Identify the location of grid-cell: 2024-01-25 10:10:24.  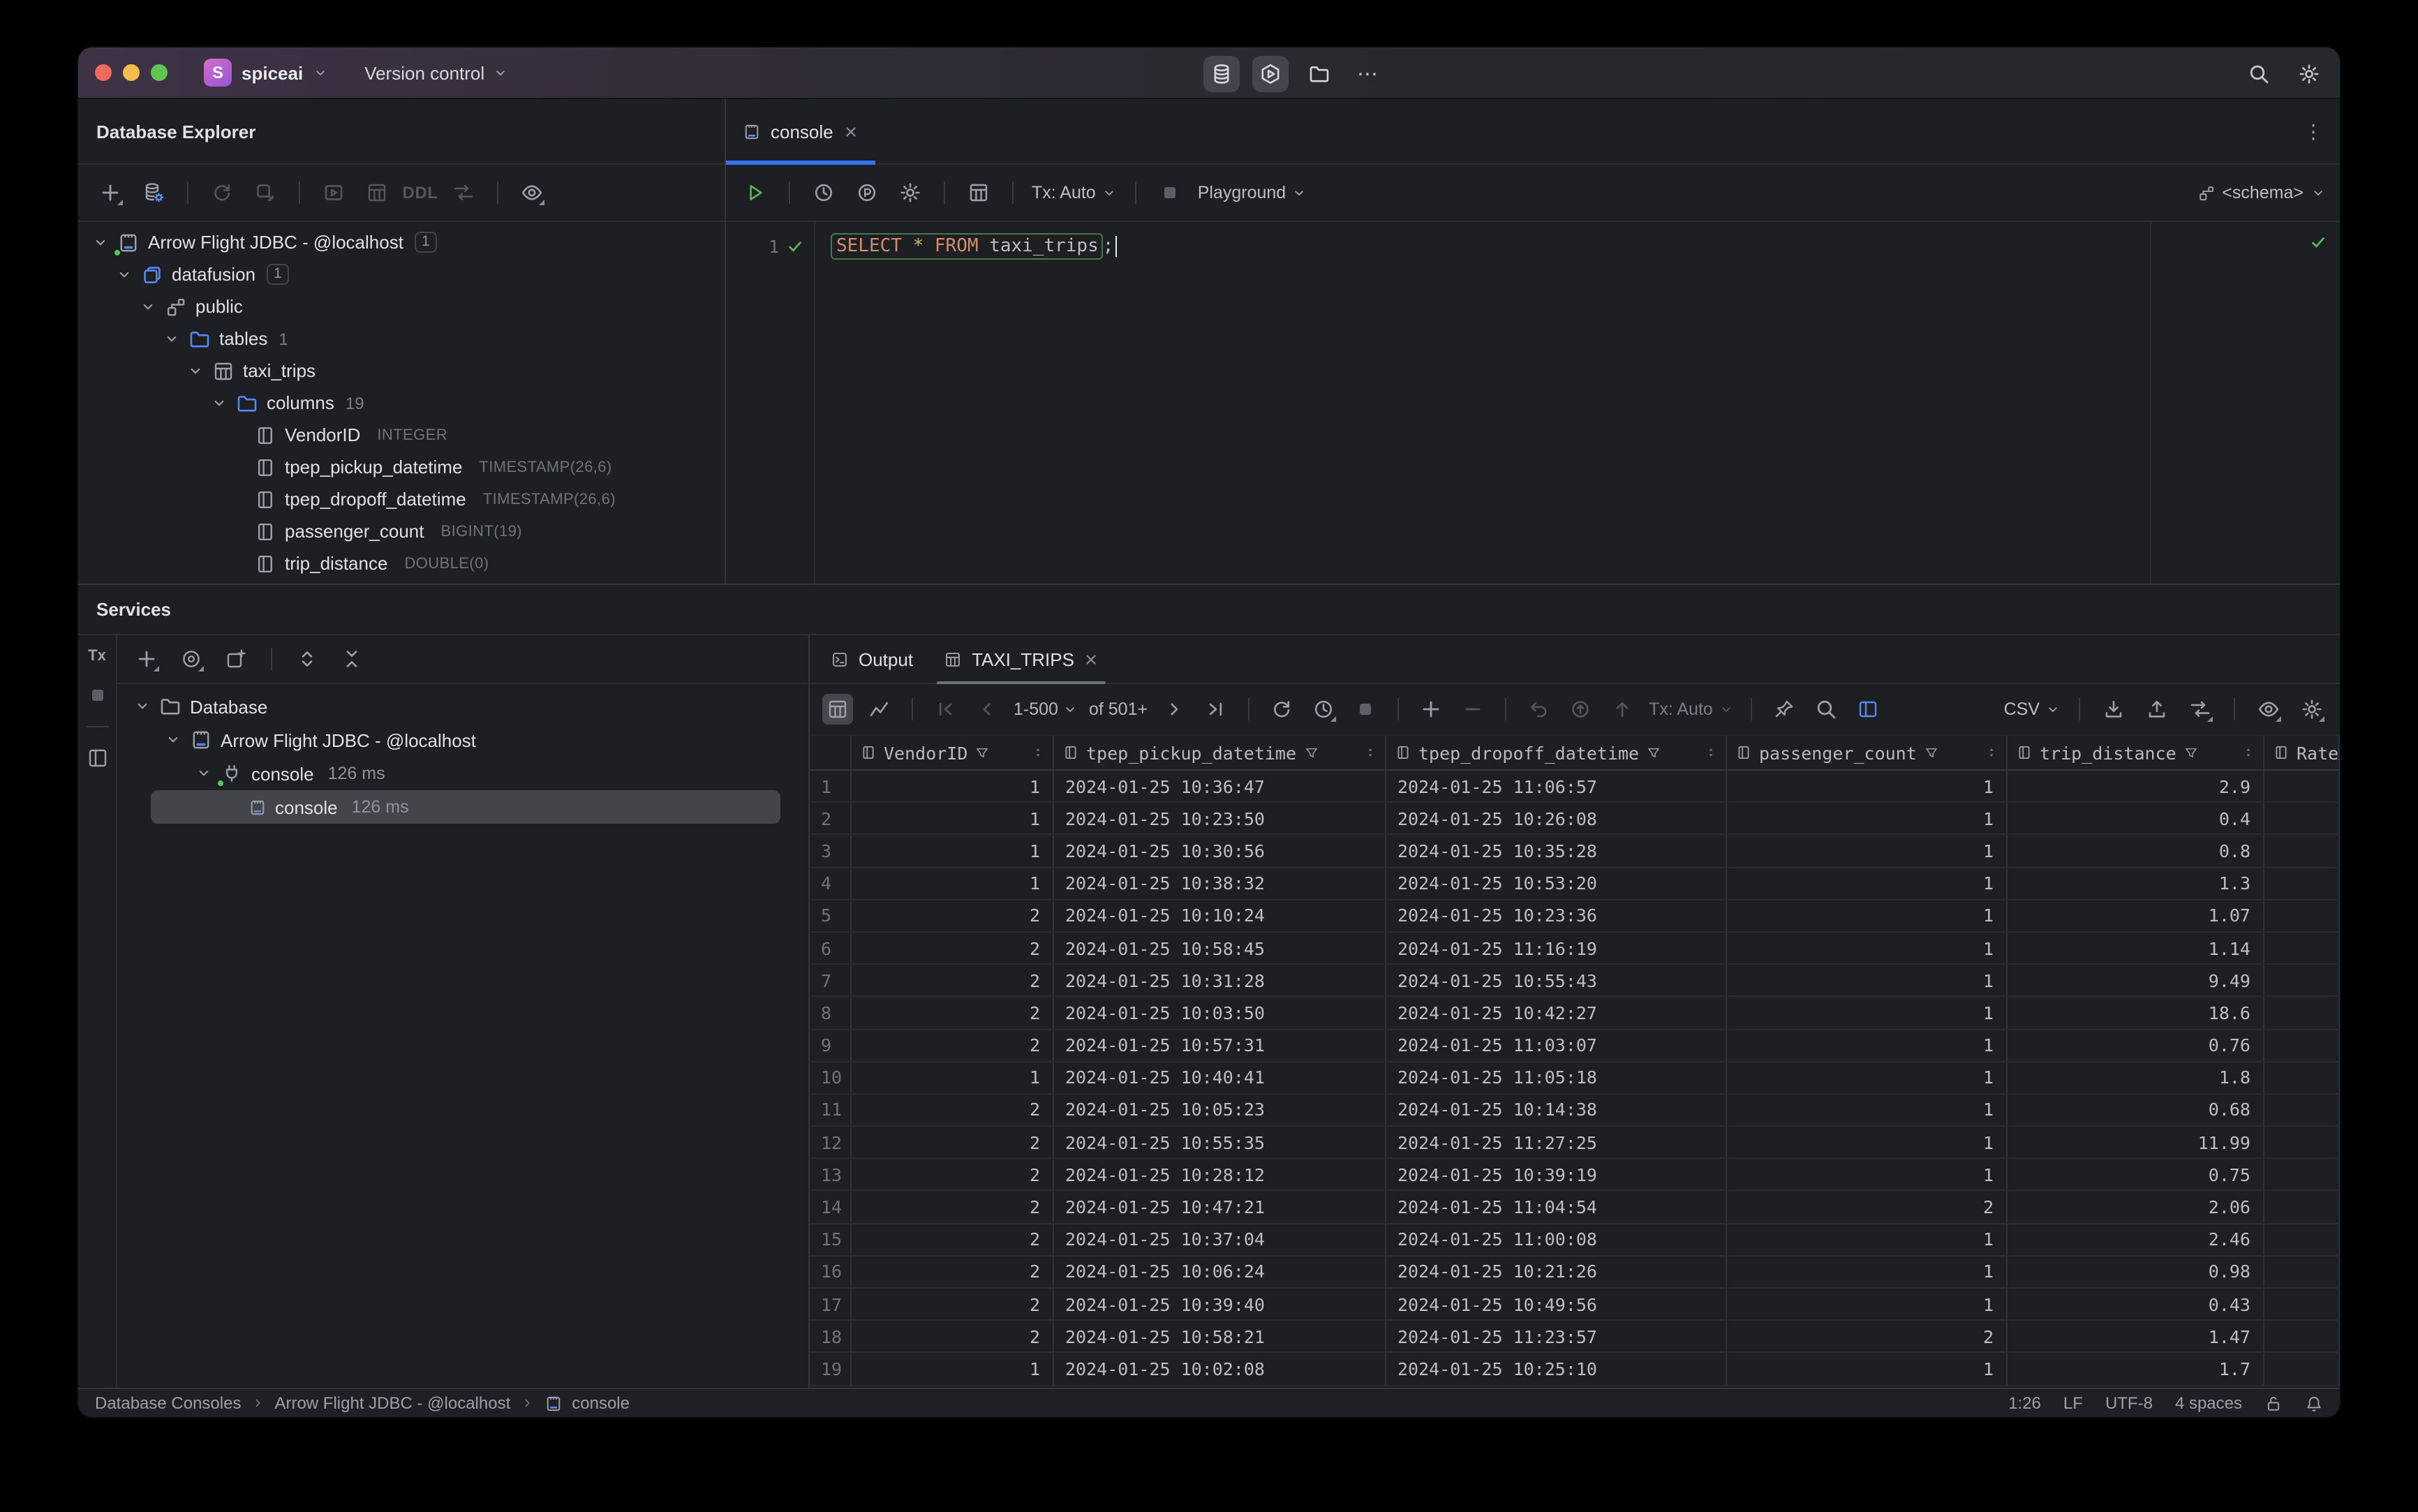
(1220, 915).